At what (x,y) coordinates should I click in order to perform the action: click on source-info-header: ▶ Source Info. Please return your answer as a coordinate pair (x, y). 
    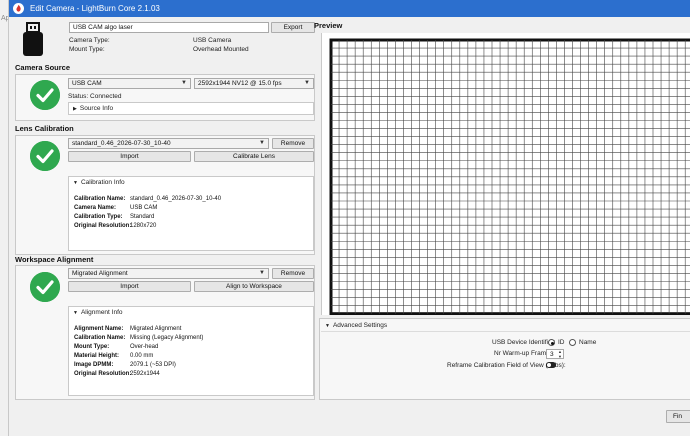
    Looking at the image, I should click on (93, 108).